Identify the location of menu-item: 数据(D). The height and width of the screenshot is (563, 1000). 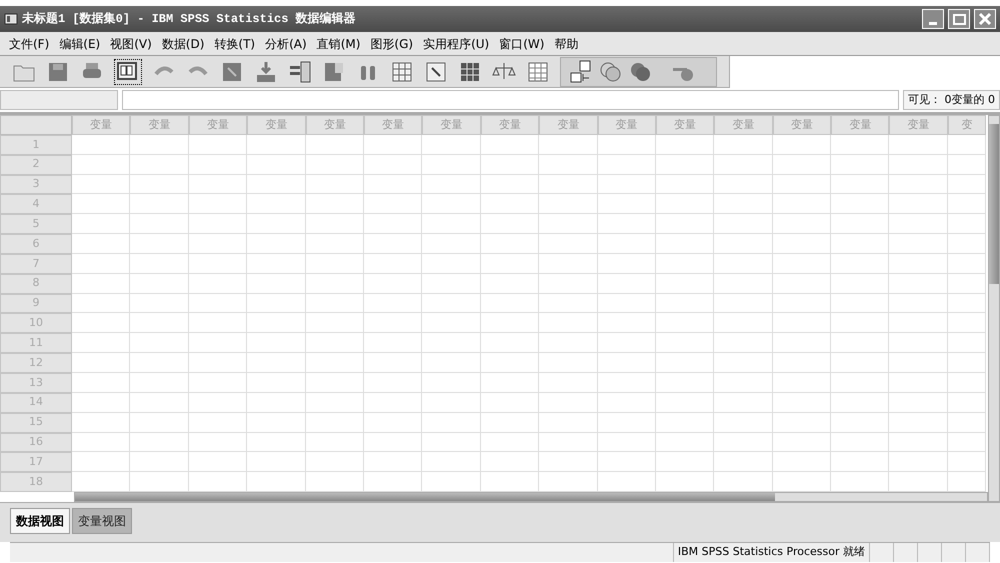
(183, 43).